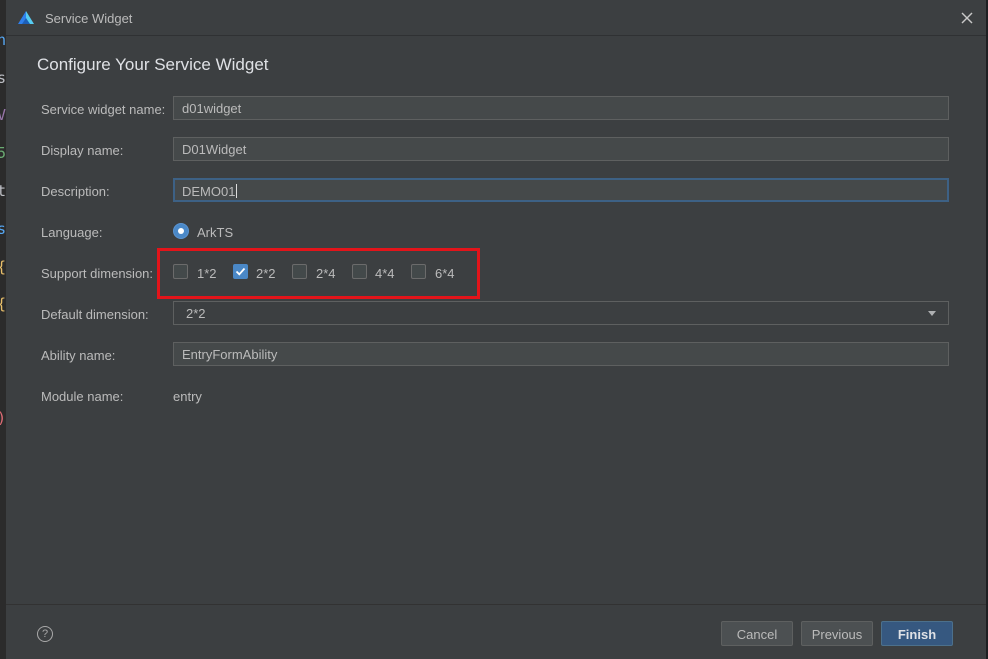 This screenshot has height=659, width=988. I want to click on language-radio-arkts, so click(181, 231).